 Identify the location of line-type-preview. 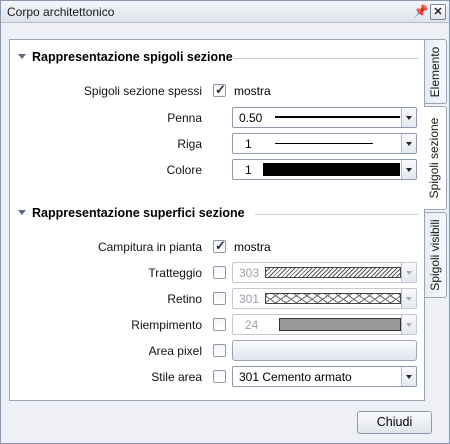
(324, 143).